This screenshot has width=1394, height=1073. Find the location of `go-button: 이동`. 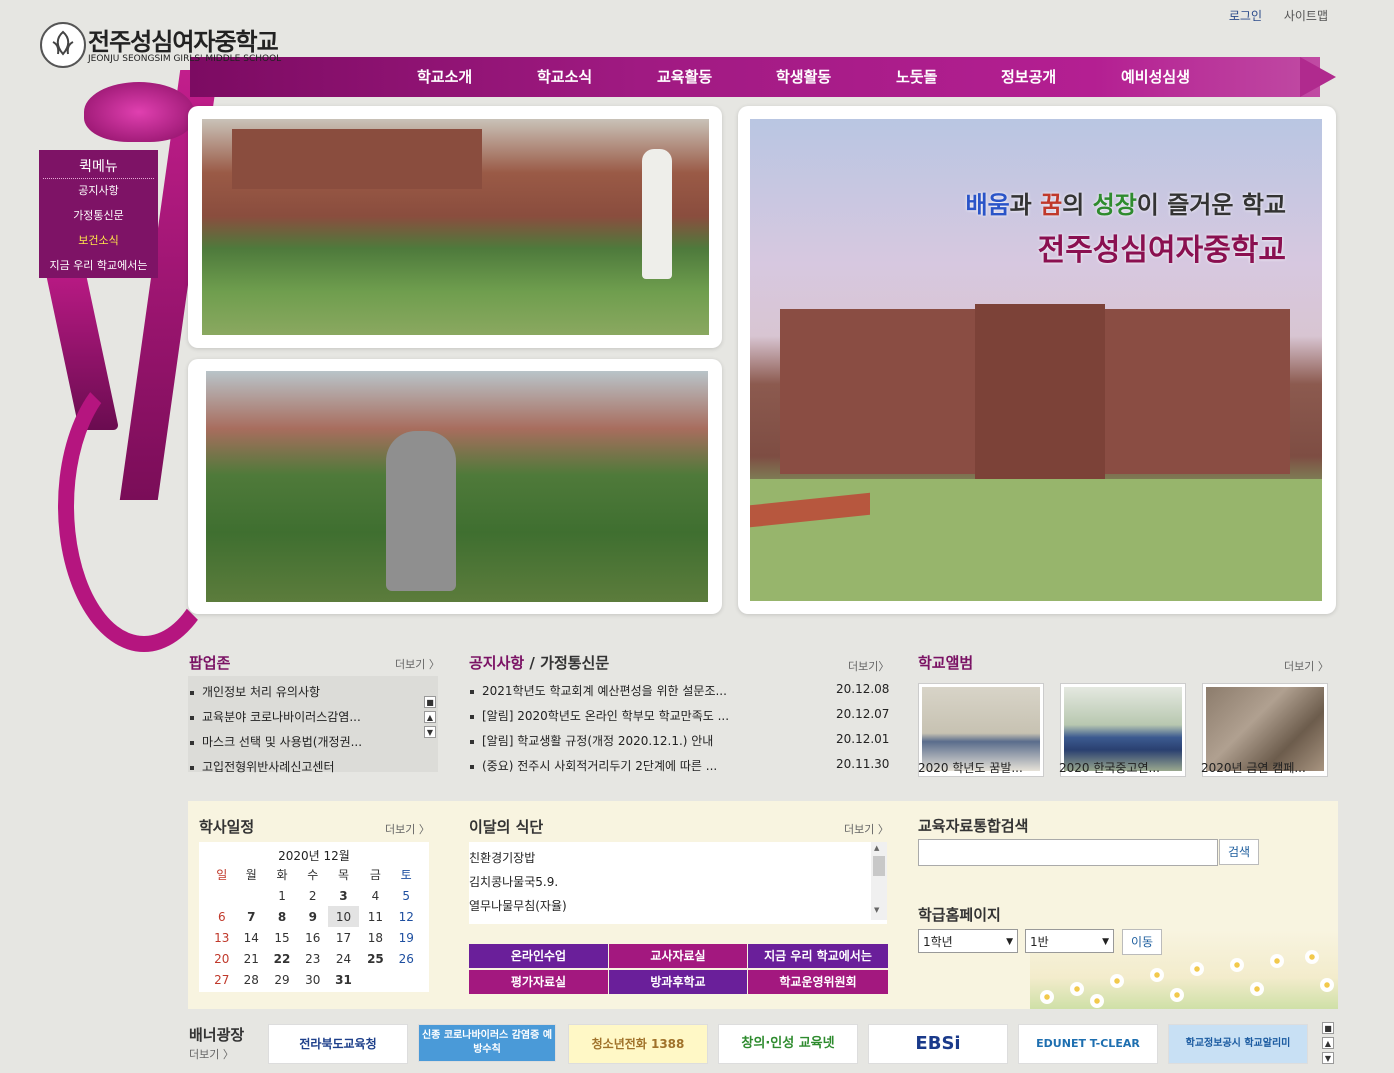

go-button: 이동 is located at coordinates (1142, 942).